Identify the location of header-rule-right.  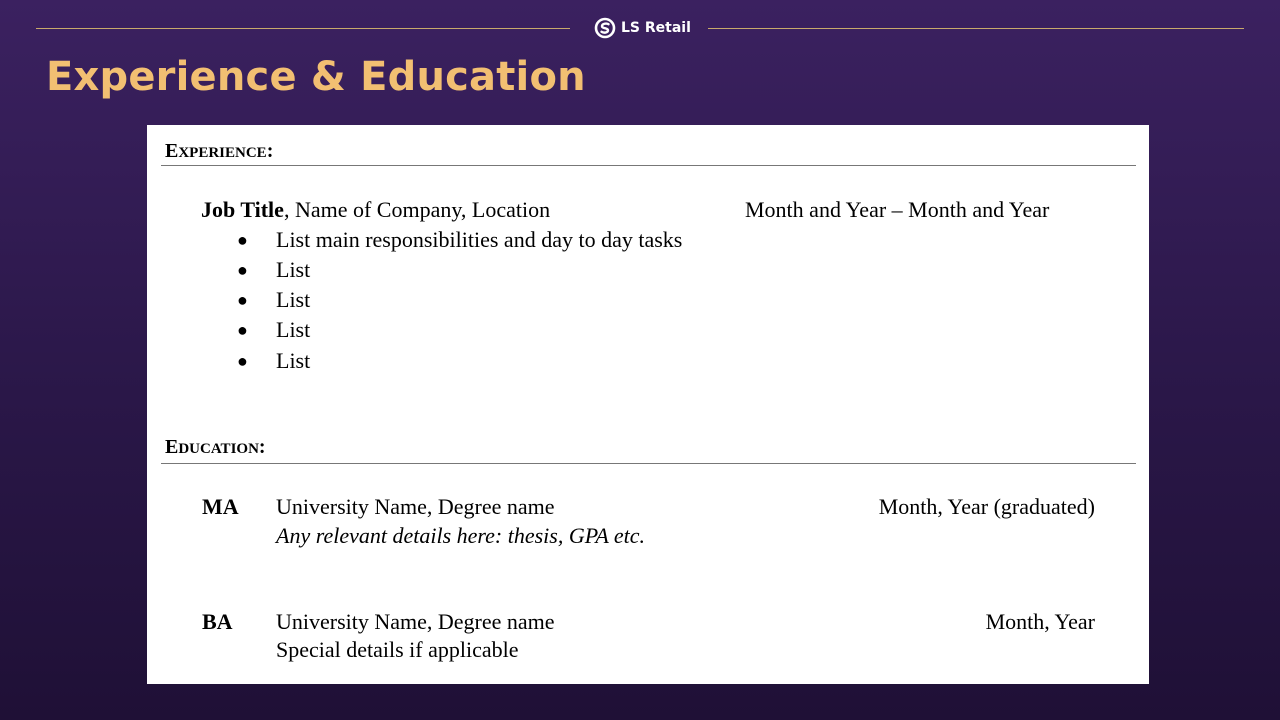
(976, 28).